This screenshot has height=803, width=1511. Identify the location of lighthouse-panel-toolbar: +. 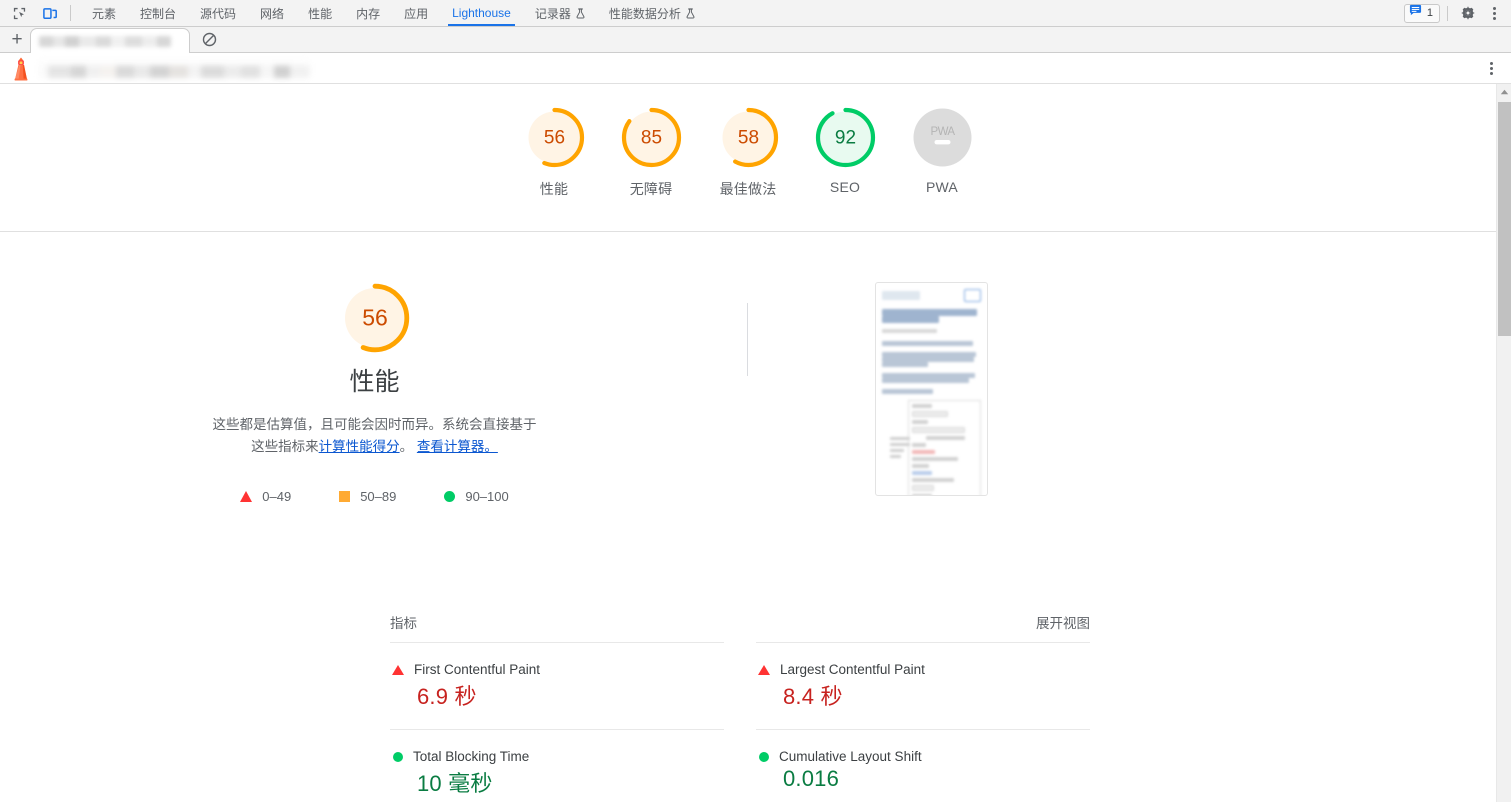
(755, 40).